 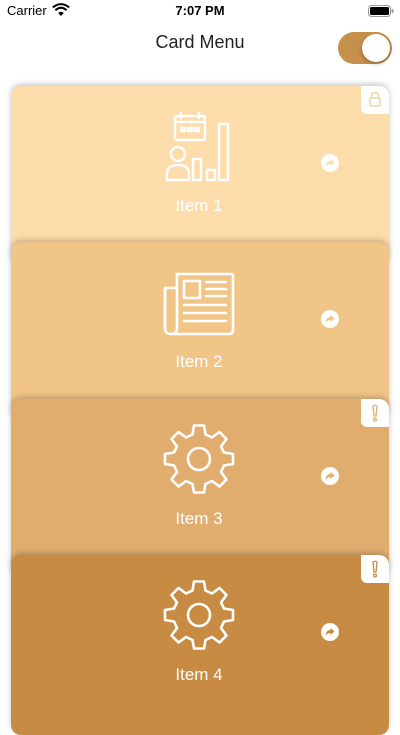 What do you see at coordinates (199, 518) in the screenshot?
I see `card-label: Item 3` at bounding box center [199, 518].